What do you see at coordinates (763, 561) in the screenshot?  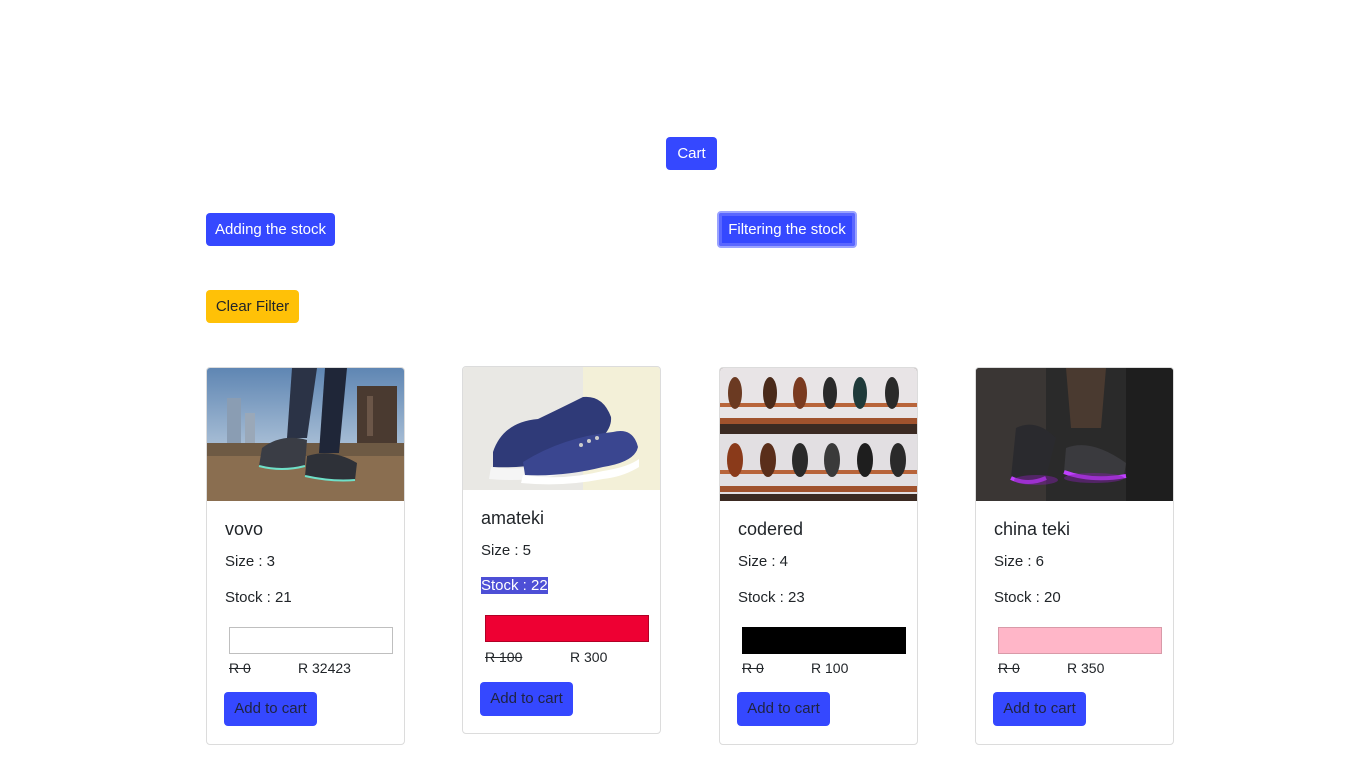 I see `product-size: Size : 4` at bounding box center [763, 561].